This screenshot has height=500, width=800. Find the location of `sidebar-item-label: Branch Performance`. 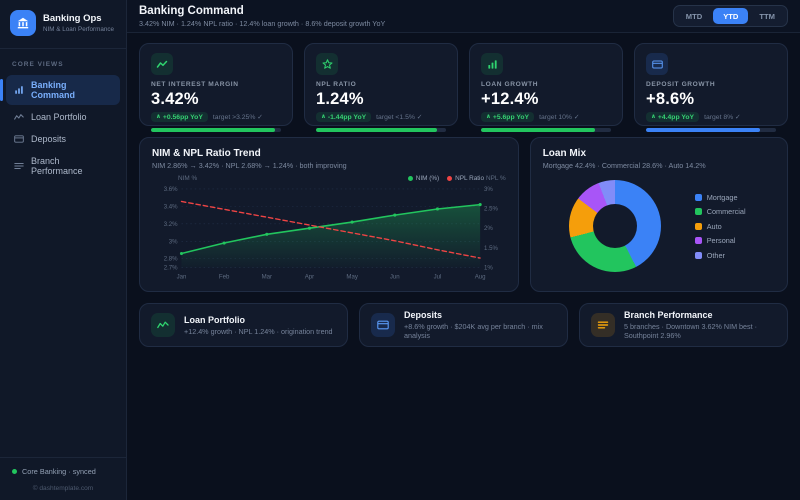

sidebar-item-label: Branch Performance is located at coordinates (57, 166).